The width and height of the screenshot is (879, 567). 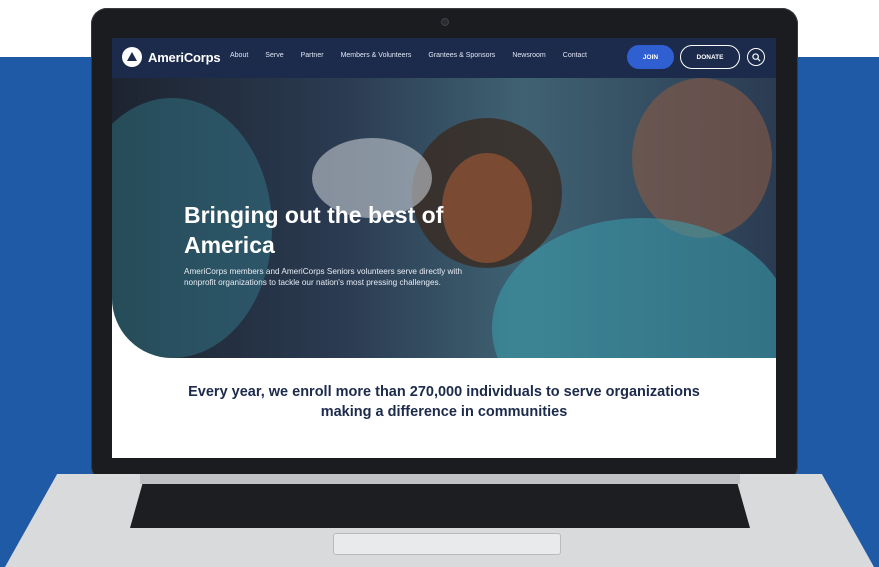 I want to click on brand-name: AmeriCorps, so click(x=184, y=57).